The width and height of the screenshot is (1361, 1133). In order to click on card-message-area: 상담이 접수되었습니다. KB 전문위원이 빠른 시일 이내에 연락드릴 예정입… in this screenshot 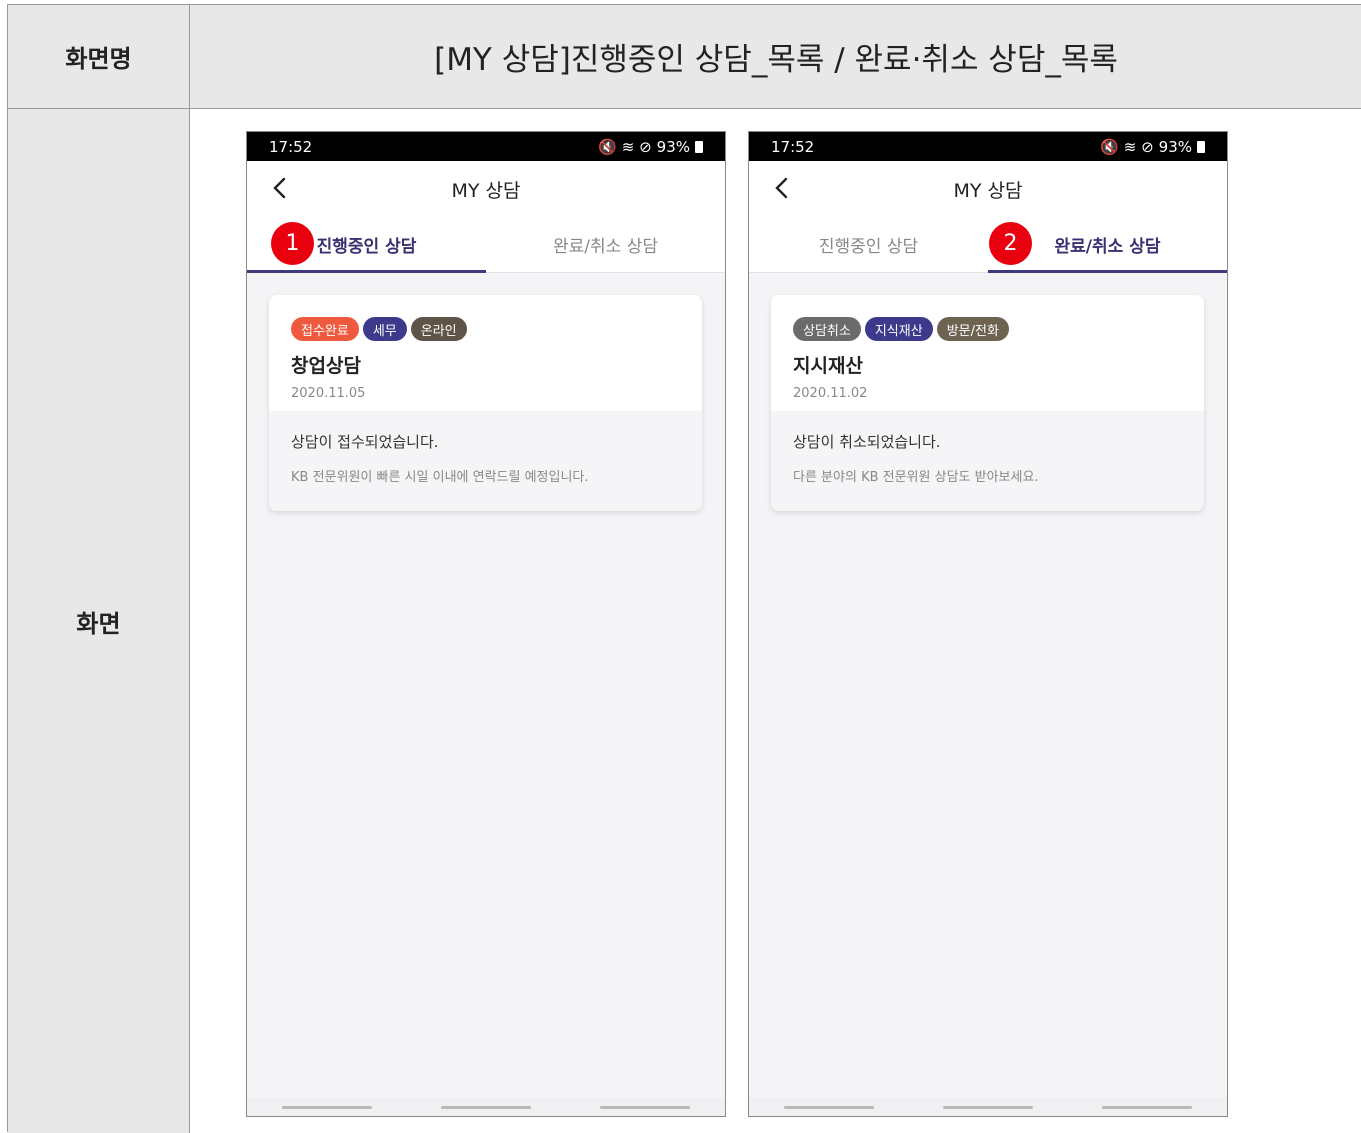, I will do `click(485, 461)`.